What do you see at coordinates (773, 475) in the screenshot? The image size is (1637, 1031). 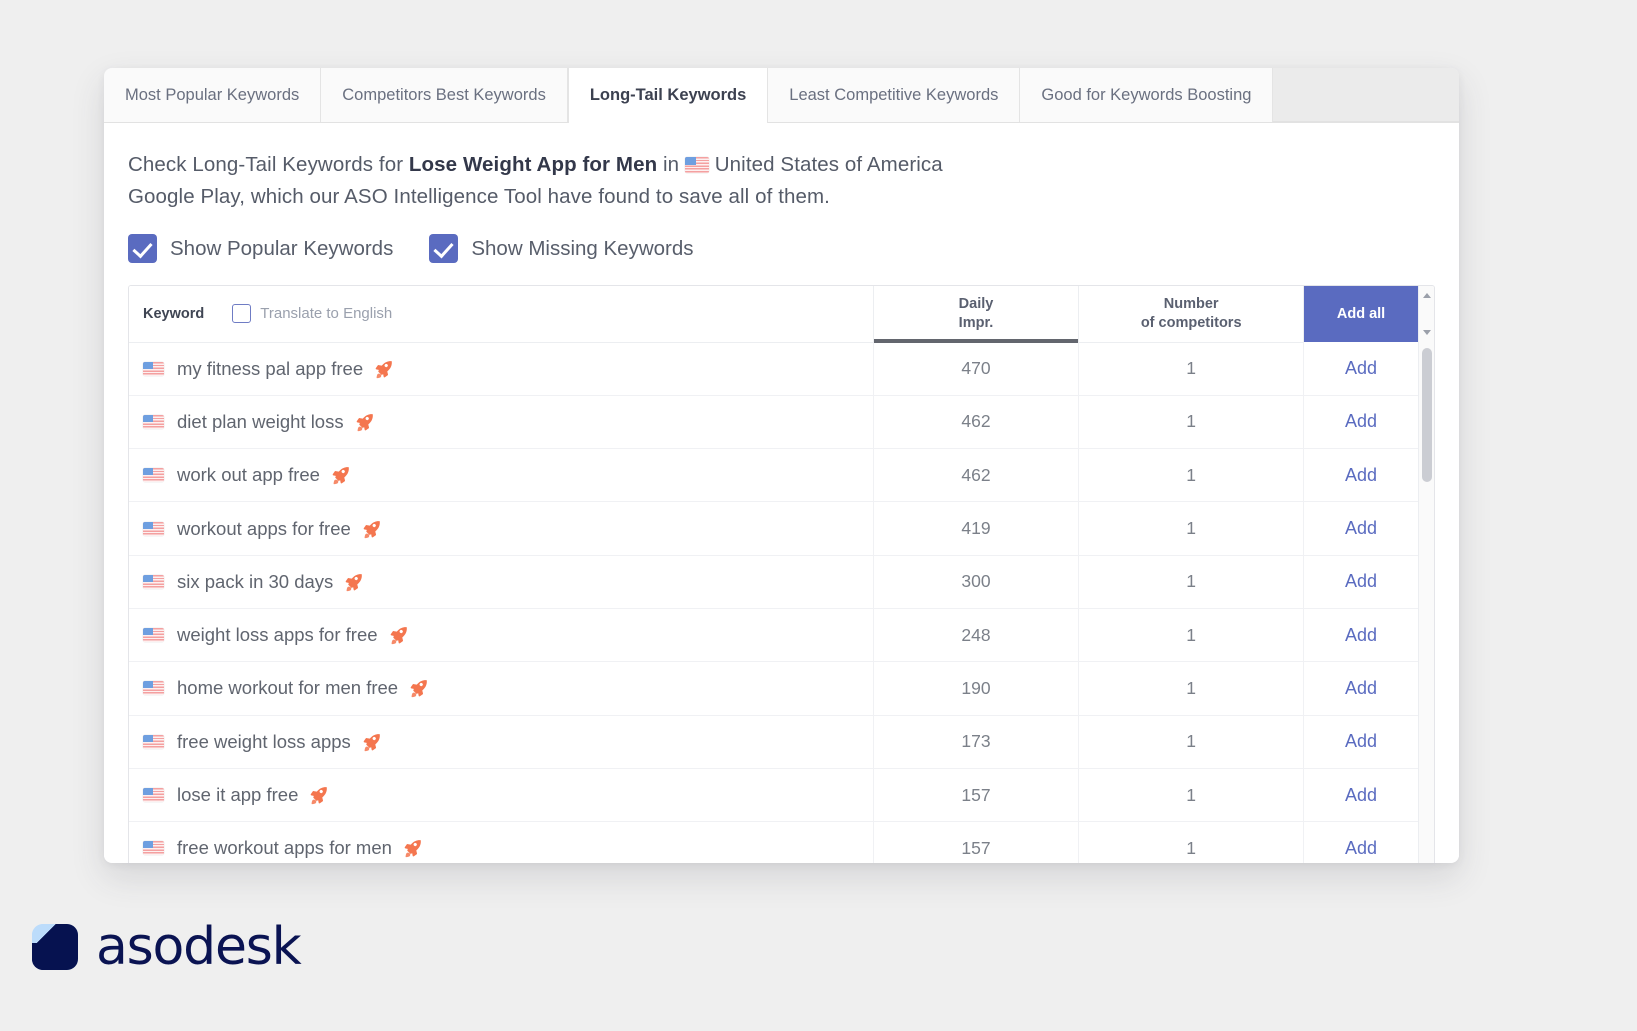 I see `table-row: work out app free 462 1 Add` at bounding box center [773, 475].